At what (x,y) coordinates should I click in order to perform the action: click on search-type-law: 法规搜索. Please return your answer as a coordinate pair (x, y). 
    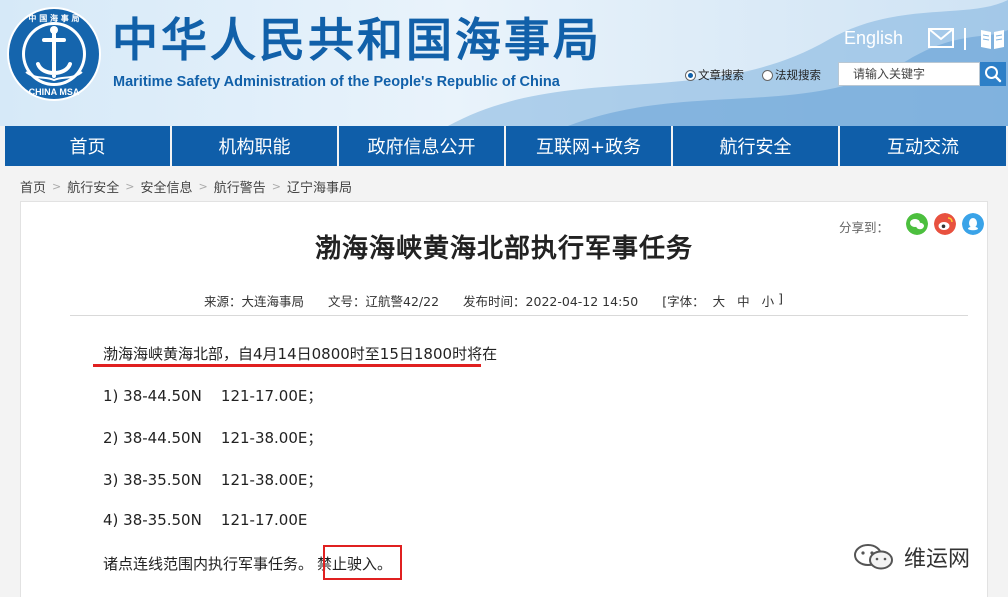
    Looking at the image, I should click on (791, 75).